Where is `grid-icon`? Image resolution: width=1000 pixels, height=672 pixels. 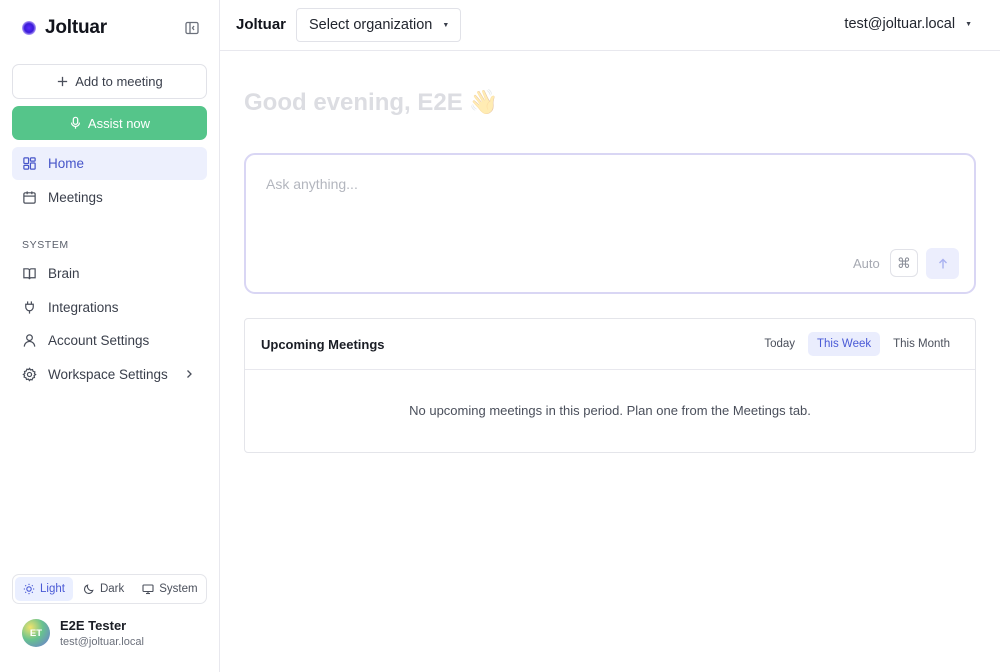 grid-icon is located at coordinates (29, 163).